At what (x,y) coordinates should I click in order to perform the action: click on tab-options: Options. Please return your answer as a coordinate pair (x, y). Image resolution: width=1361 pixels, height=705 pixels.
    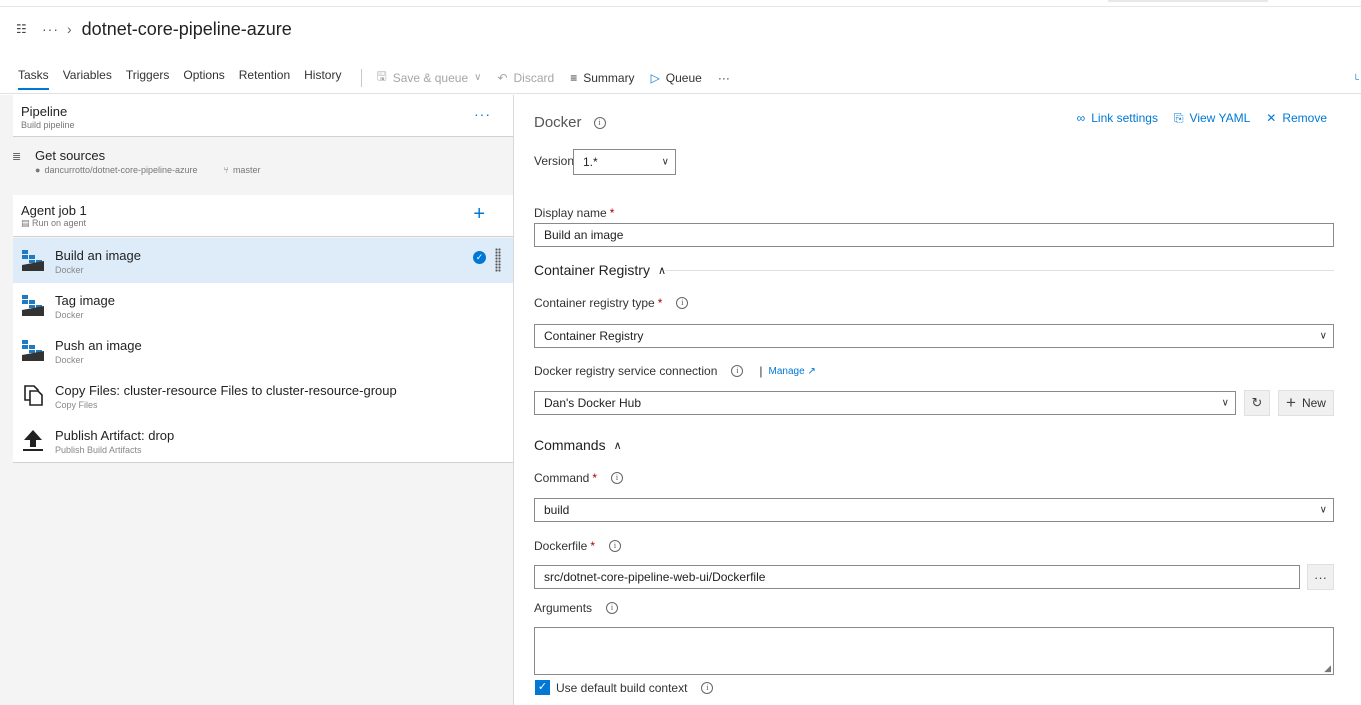
    Looking at the image, I should click on (203, 78).